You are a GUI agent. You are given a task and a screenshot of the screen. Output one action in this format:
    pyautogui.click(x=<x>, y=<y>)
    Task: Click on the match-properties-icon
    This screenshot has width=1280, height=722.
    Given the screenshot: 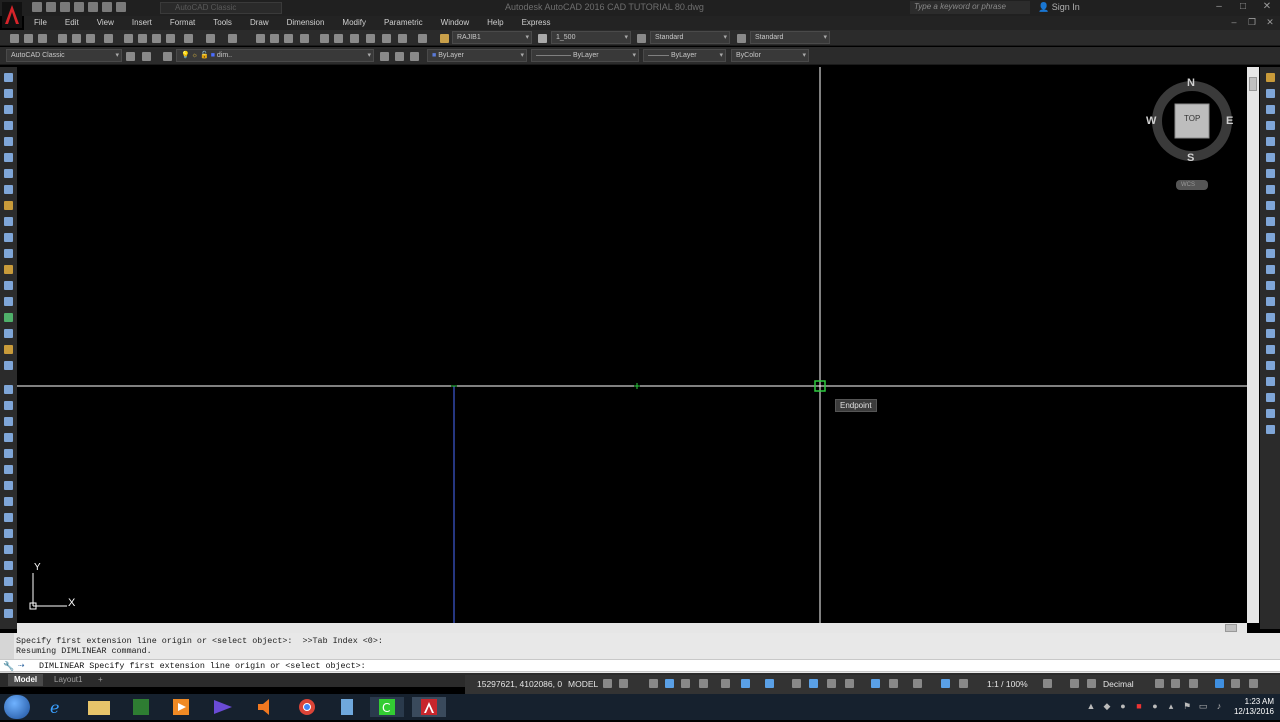 What is the action you would take?
    pyautogui.click(x=170, y=38)
    